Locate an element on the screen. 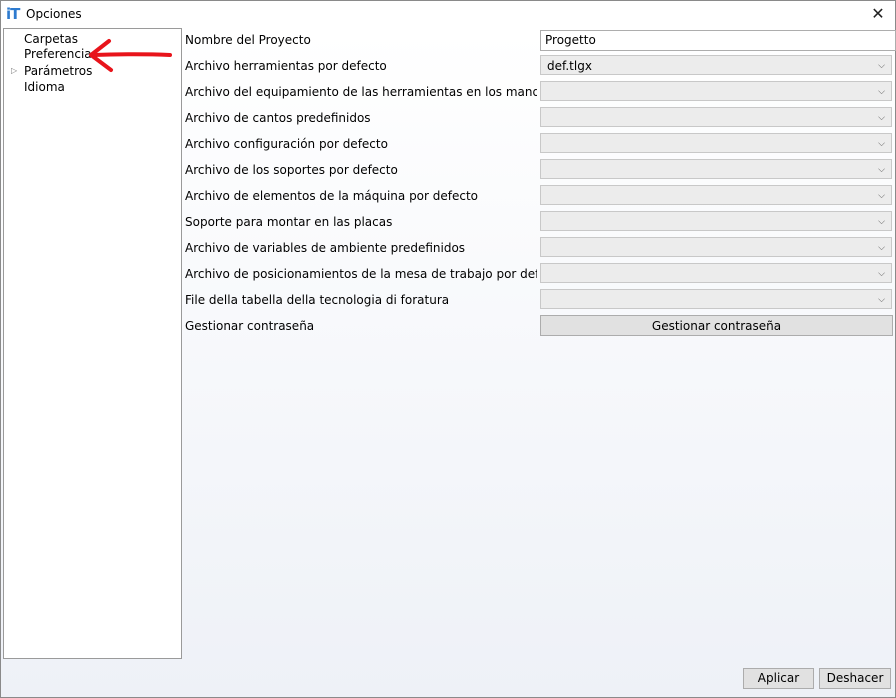  edges-file-select: ⌵ is located at coordinates (716, 117).